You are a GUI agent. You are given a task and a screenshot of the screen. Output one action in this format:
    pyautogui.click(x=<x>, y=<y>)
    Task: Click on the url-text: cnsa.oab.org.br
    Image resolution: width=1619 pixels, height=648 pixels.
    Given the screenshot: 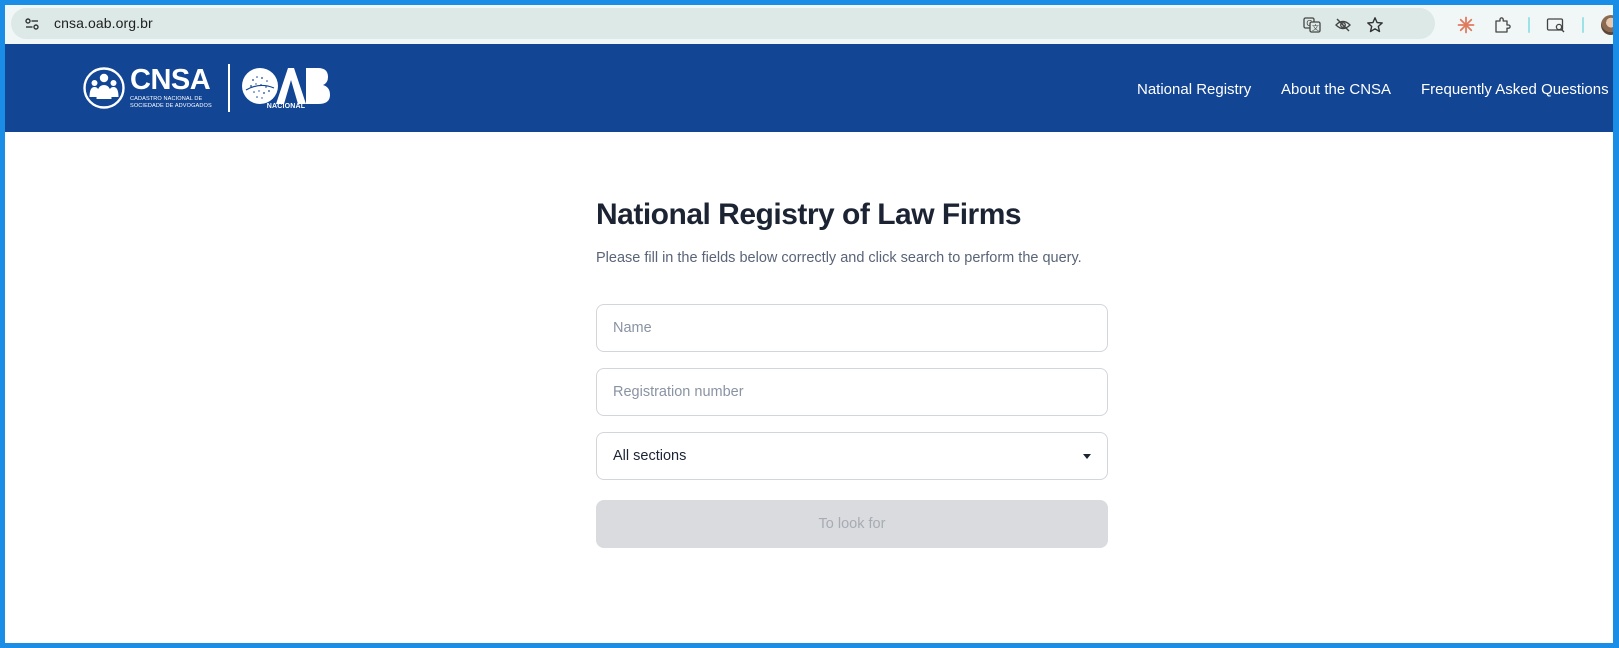 What is the action you would take?
    pyautogui.click(x=103, y=23)
    